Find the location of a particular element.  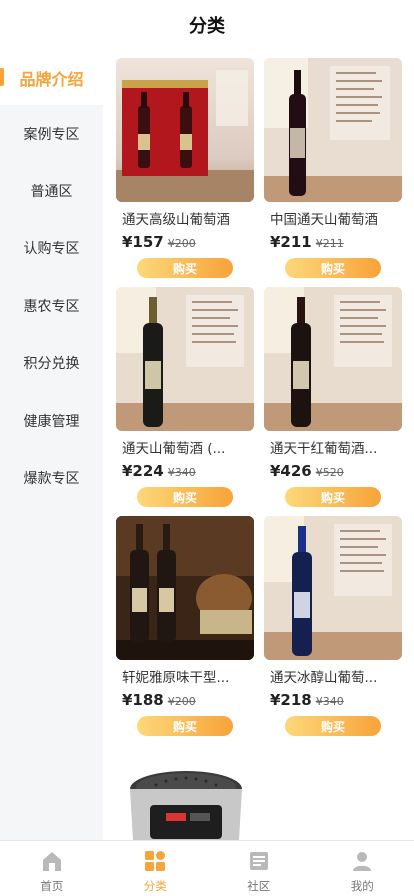

community-icon is located at coordinates (259, 861).